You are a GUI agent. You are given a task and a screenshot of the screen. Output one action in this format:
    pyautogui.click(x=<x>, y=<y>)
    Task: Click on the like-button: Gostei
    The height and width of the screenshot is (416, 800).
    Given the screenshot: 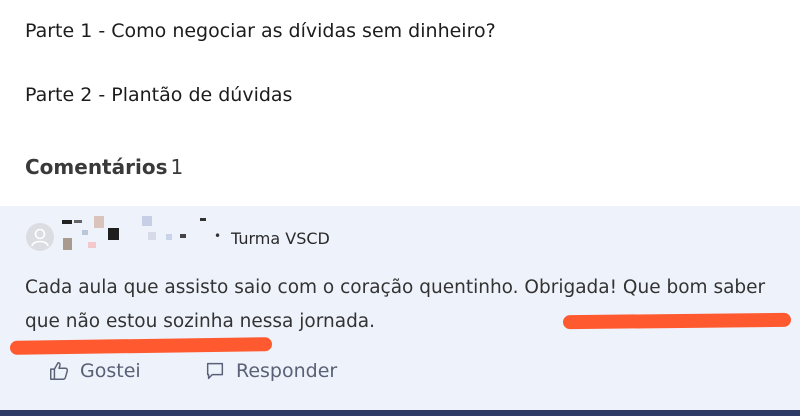 What is the action you would take?
    pyautogui.click(x=94, y=371)
    